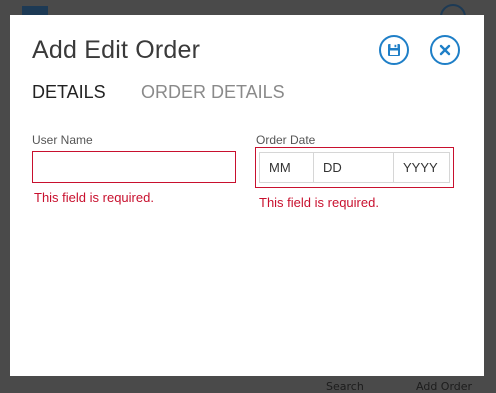 The width and height of the screenshot is (496, 393). What do you see at coordinates (444, 386) in the screenshot?
I see `add-order-appbar-label: Add Order` at bounding box center [444, 386].